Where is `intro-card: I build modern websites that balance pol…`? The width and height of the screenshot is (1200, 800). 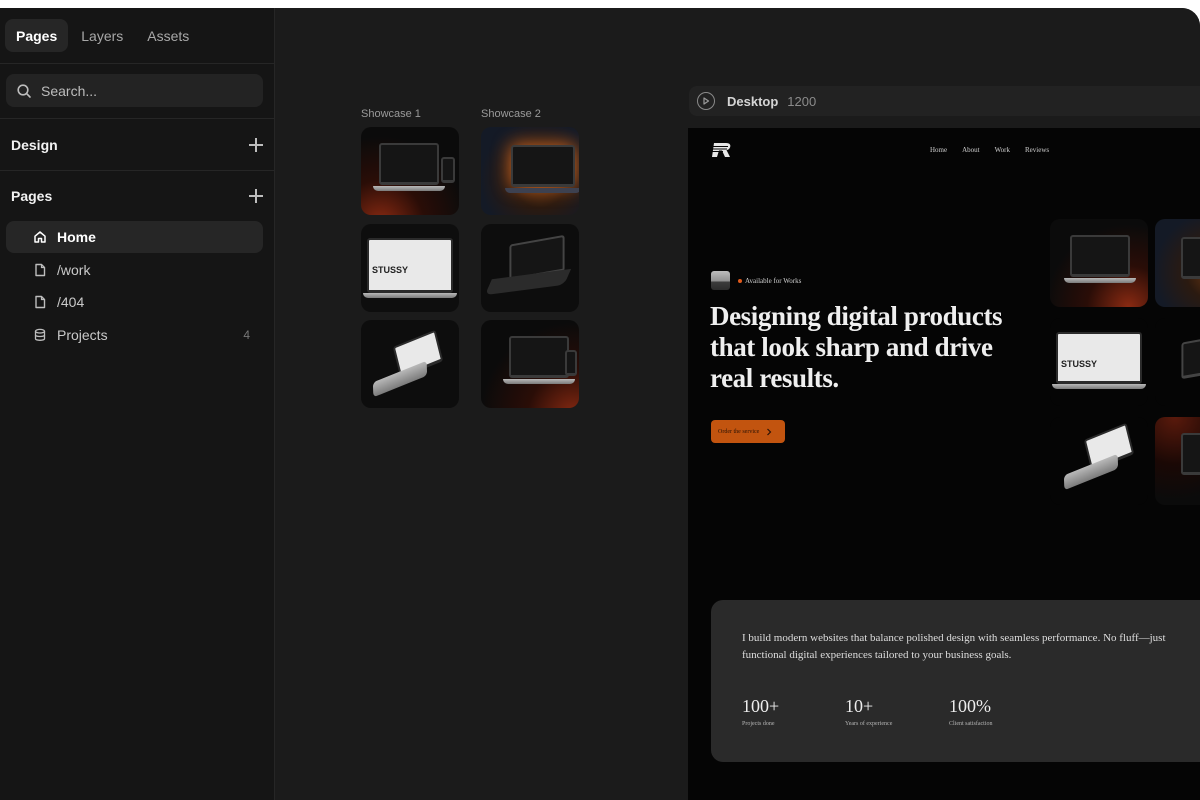
intro-card: I build modern websites that balance pol… is located at coordinates (955, 681).